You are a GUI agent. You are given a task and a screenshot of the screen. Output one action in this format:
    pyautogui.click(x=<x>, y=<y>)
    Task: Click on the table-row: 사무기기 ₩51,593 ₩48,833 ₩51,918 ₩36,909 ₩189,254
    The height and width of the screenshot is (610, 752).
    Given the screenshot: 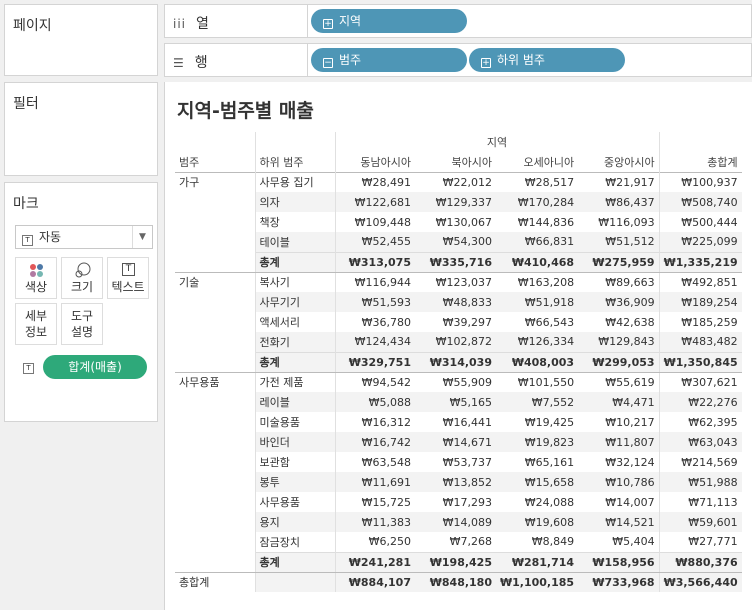 What is the action you would take?
    pyautogui.click(x=458, y=302)
    